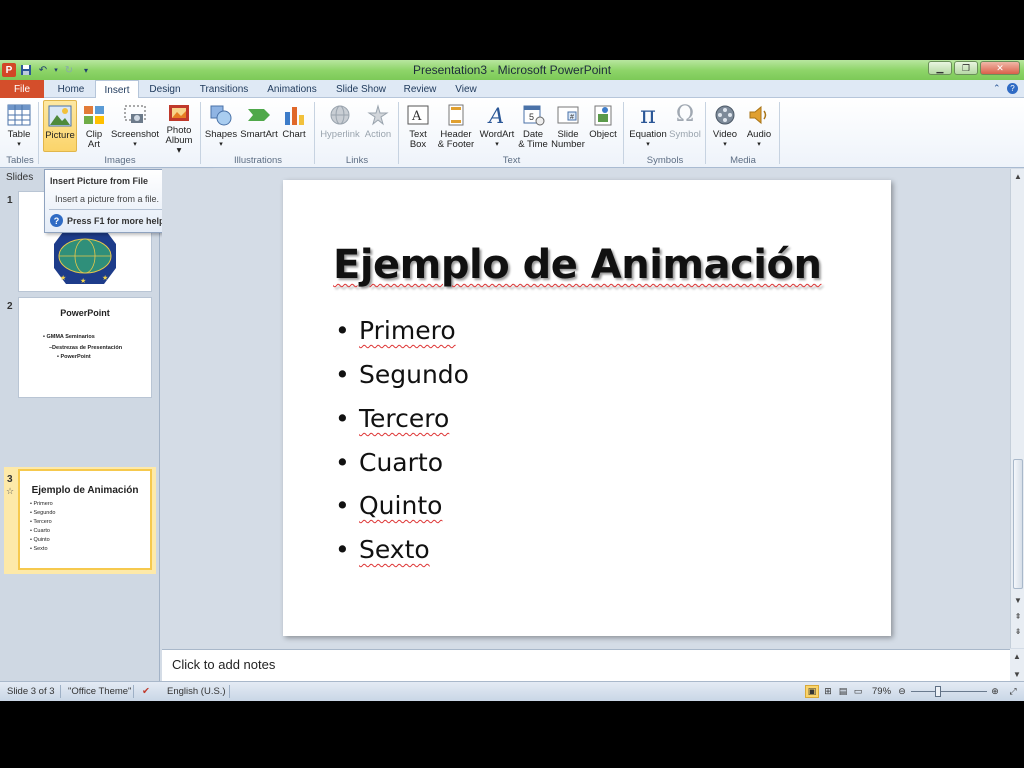 The height and width of the screenshot is (768, 1024). Describe the element at coordinates (577, 265) in the screenshot. I see `slide-title: Ejemplo de Animación` at that location.